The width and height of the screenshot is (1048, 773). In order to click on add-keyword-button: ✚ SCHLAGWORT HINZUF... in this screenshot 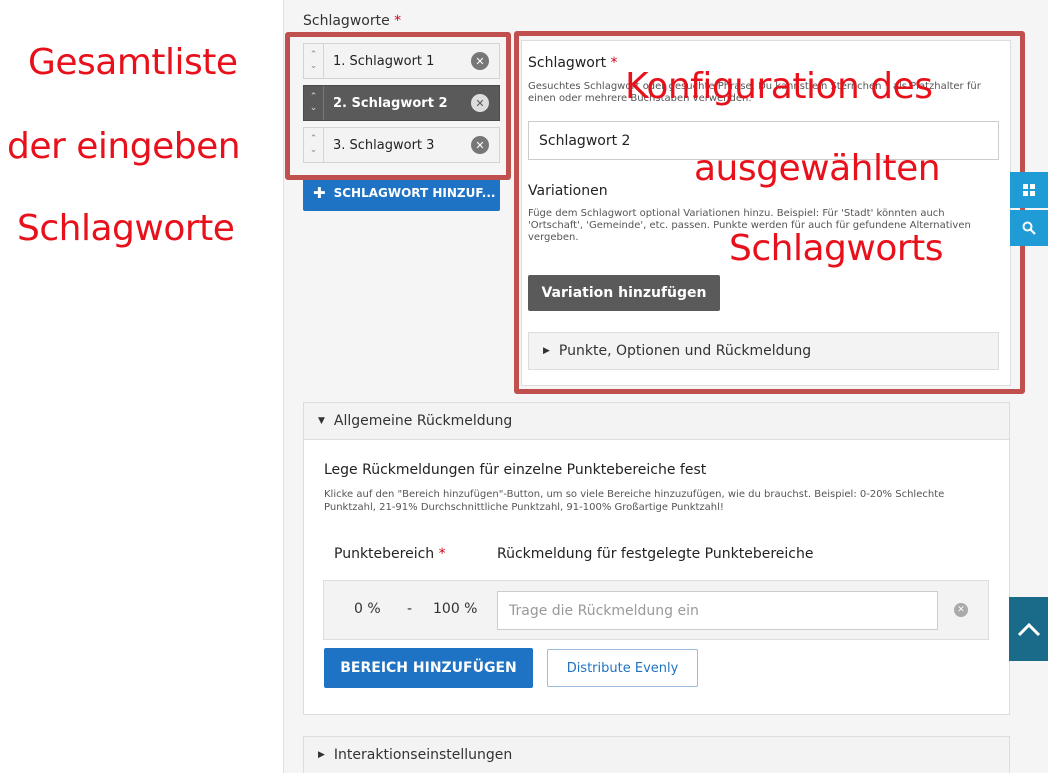, I will do `click(401, 193)`.